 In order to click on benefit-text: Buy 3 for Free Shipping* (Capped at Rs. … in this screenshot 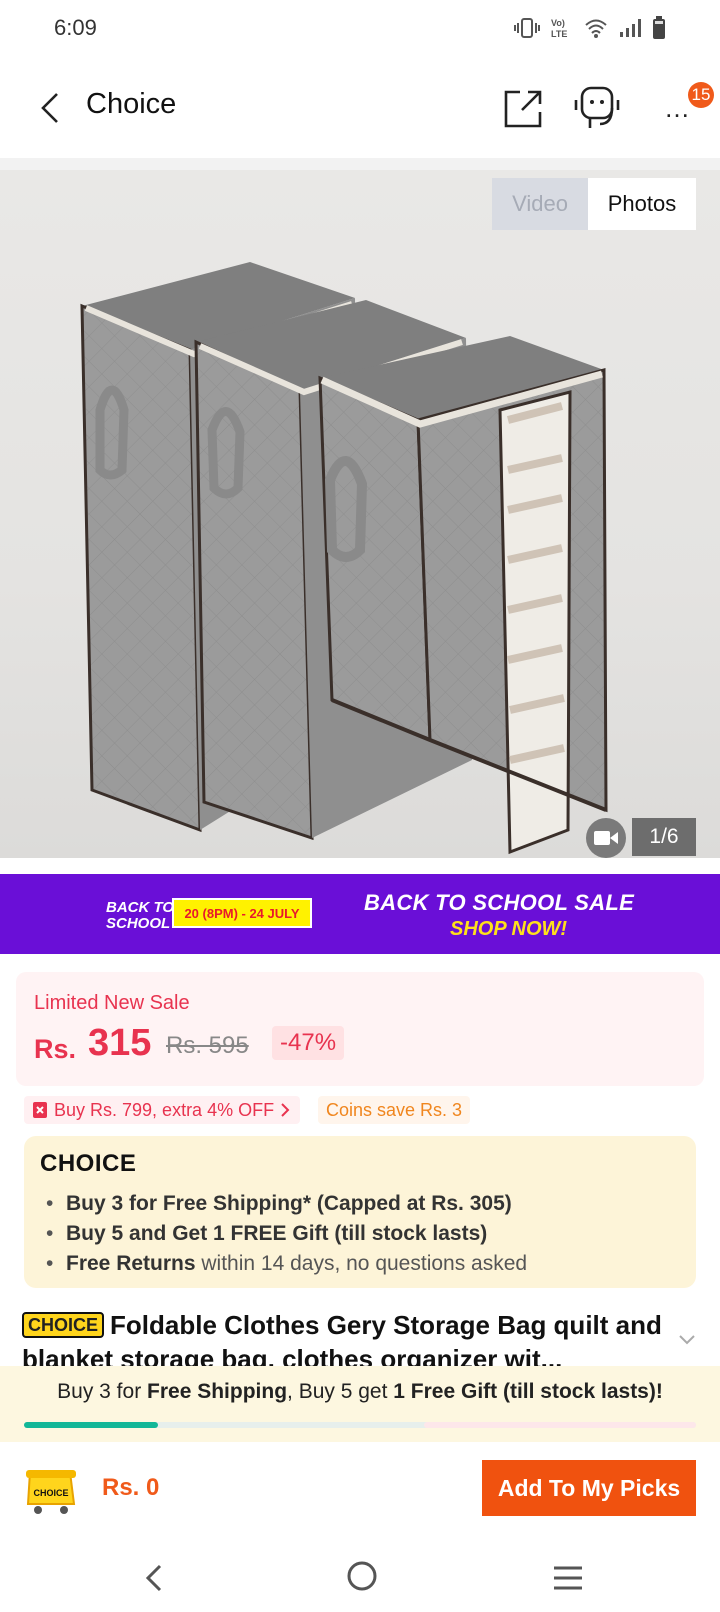, I will do `click(289, 1203)`.